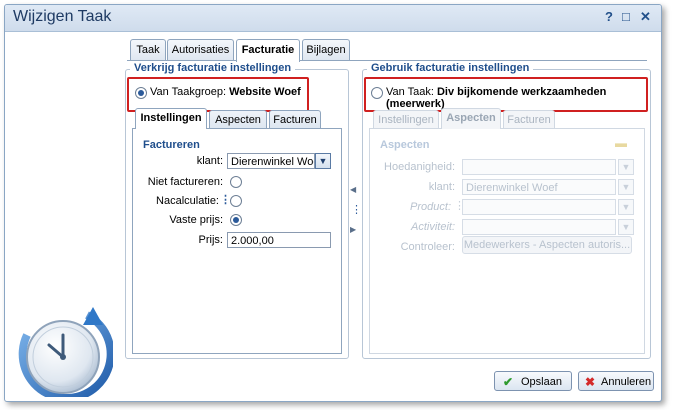  What do you see at coordinates (626, 167) in the screenshot?
I see `hoedanigheid-dropdown-button: ▼` at bounding box center [626, 167].